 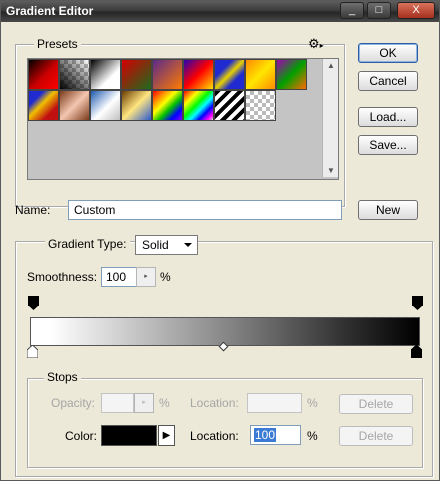 What do you see at coordinates (155, 245) in the screenshot?
I see `gradient-type-value: Solid` at bounding box center [155, 245].